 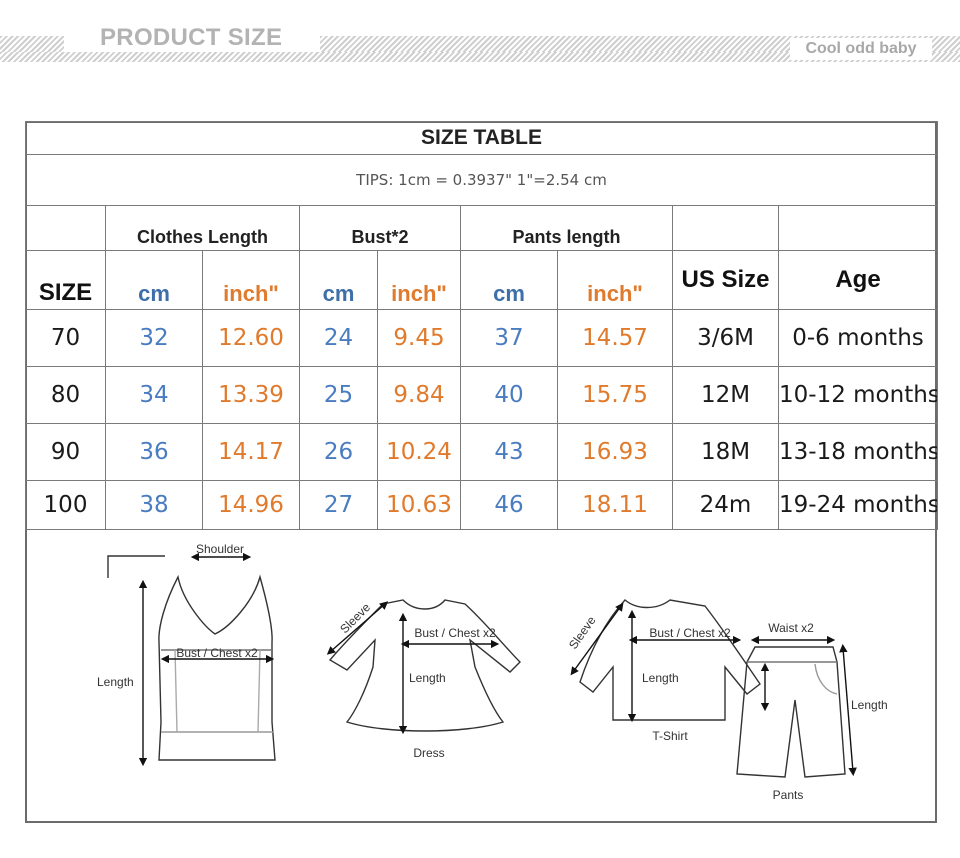 What do you see at coordinates (380, 228) in the screenshot?
I see `group-bust: Bust*2` at bounding box center [380, 228].